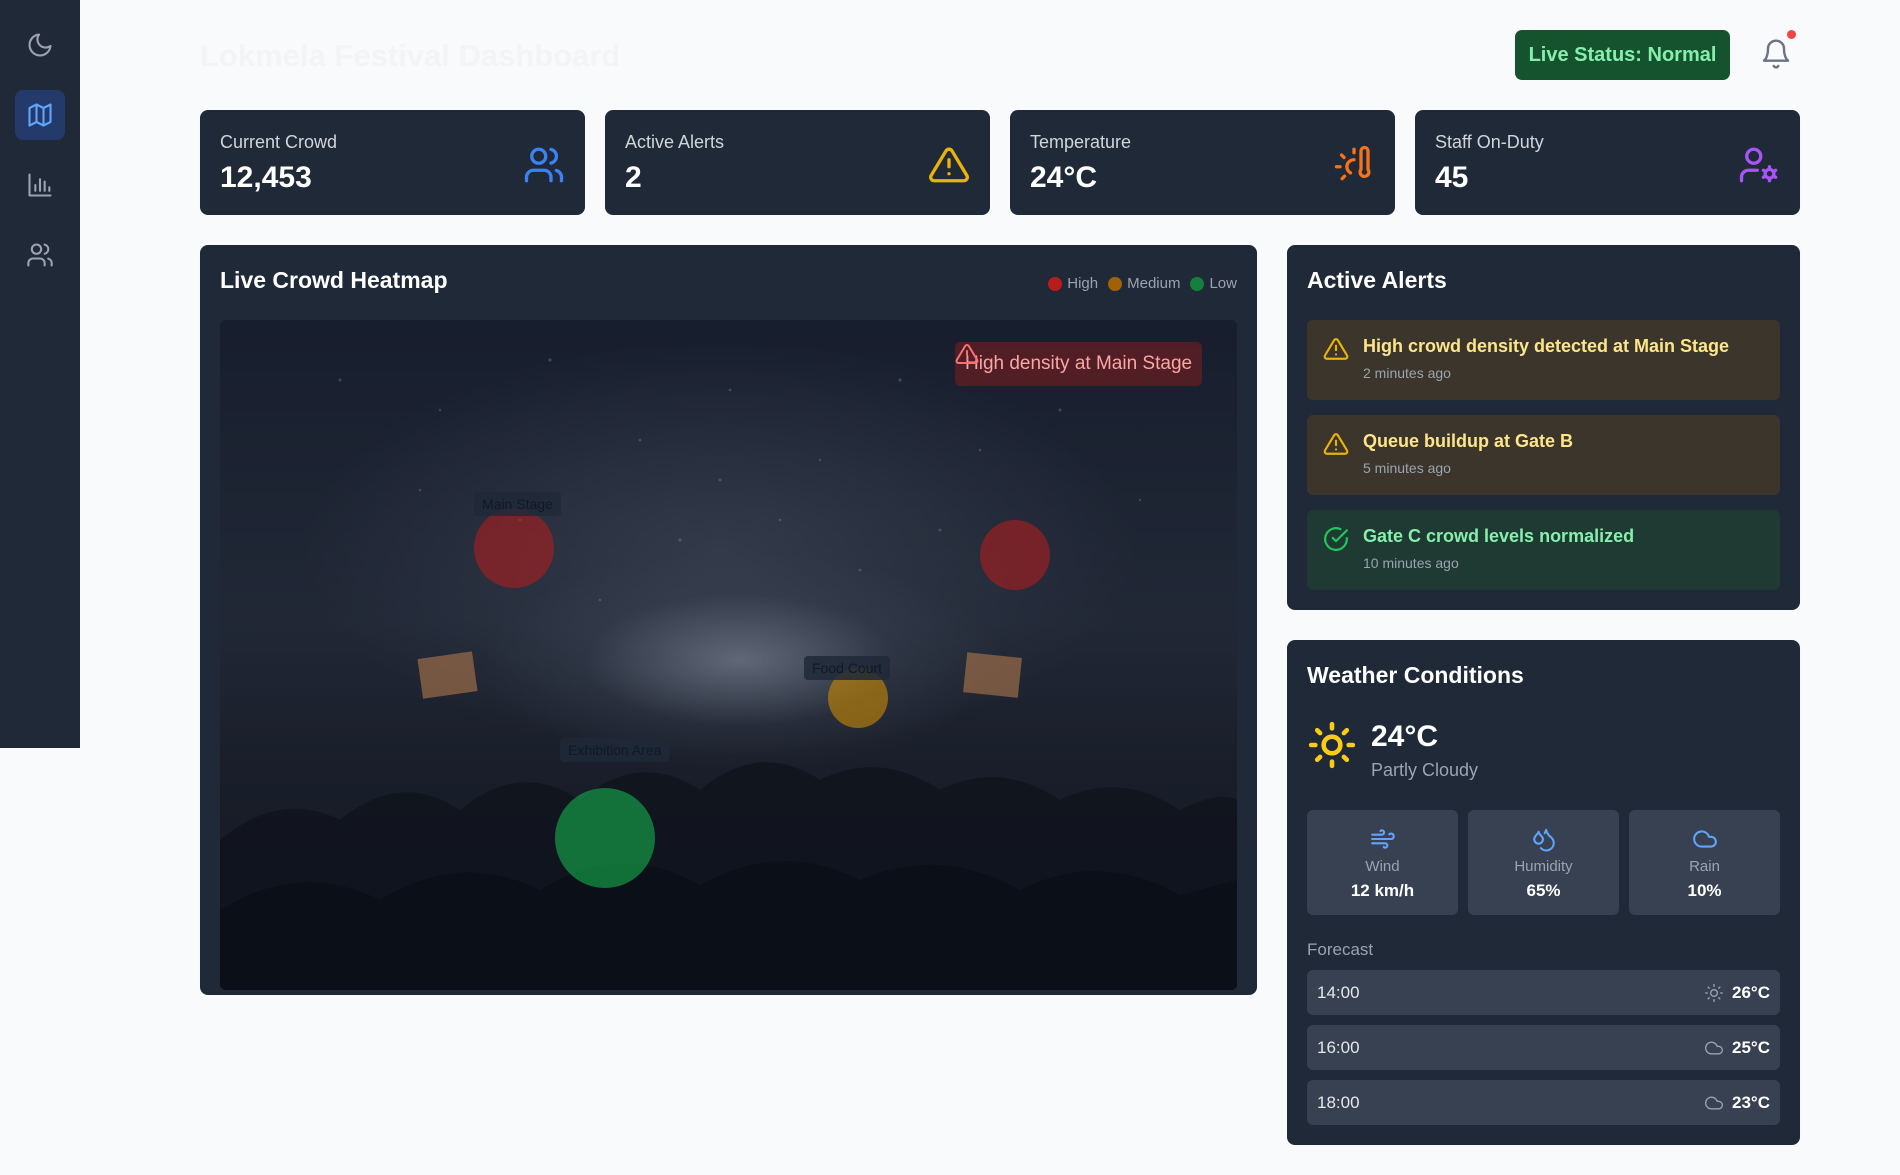  Describe the element at coordinates (1377, 280) in the screenshot. I see `alerts-title: Active Alerts` at that location.